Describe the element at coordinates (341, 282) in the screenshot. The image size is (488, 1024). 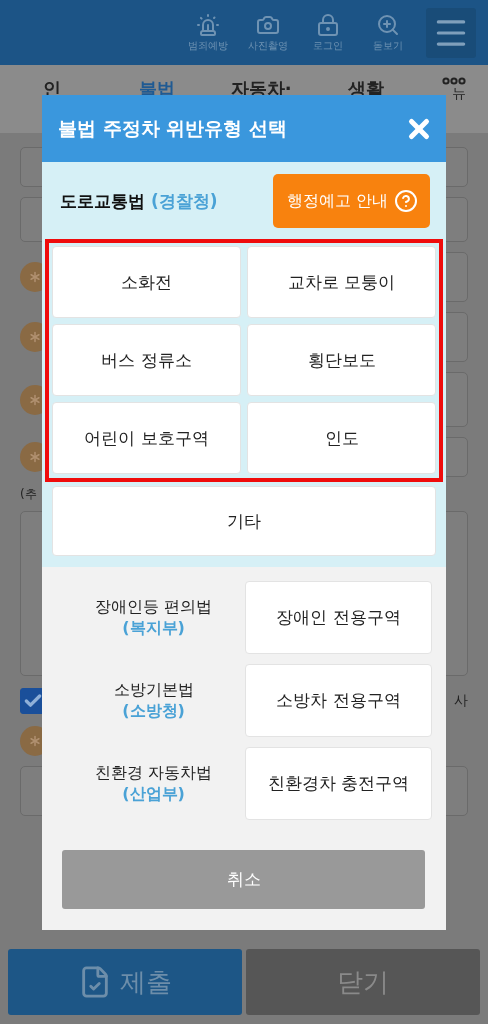
I see `option-button: 교차로 모퉁이` at that location.